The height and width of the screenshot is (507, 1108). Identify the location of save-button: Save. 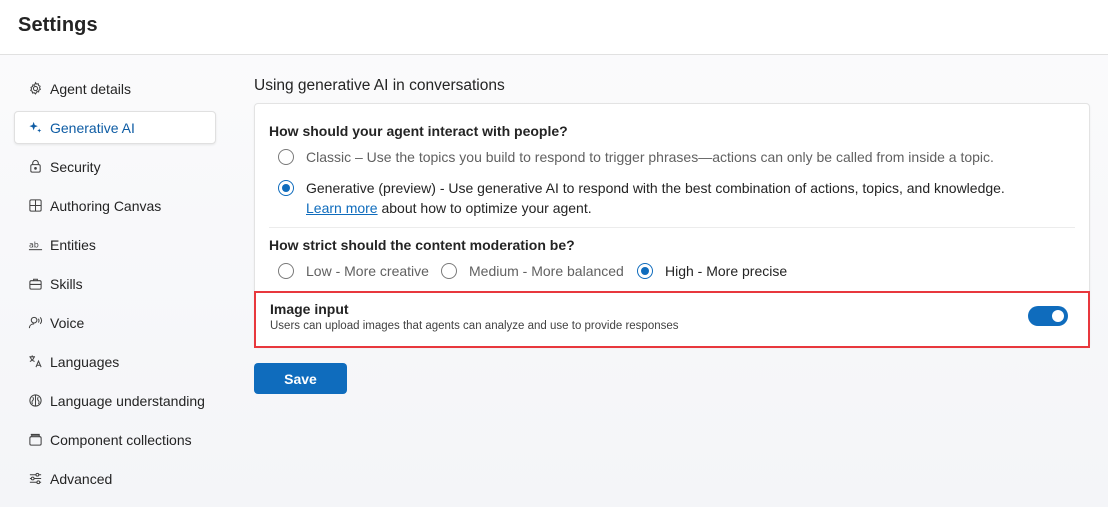
(300, 378).